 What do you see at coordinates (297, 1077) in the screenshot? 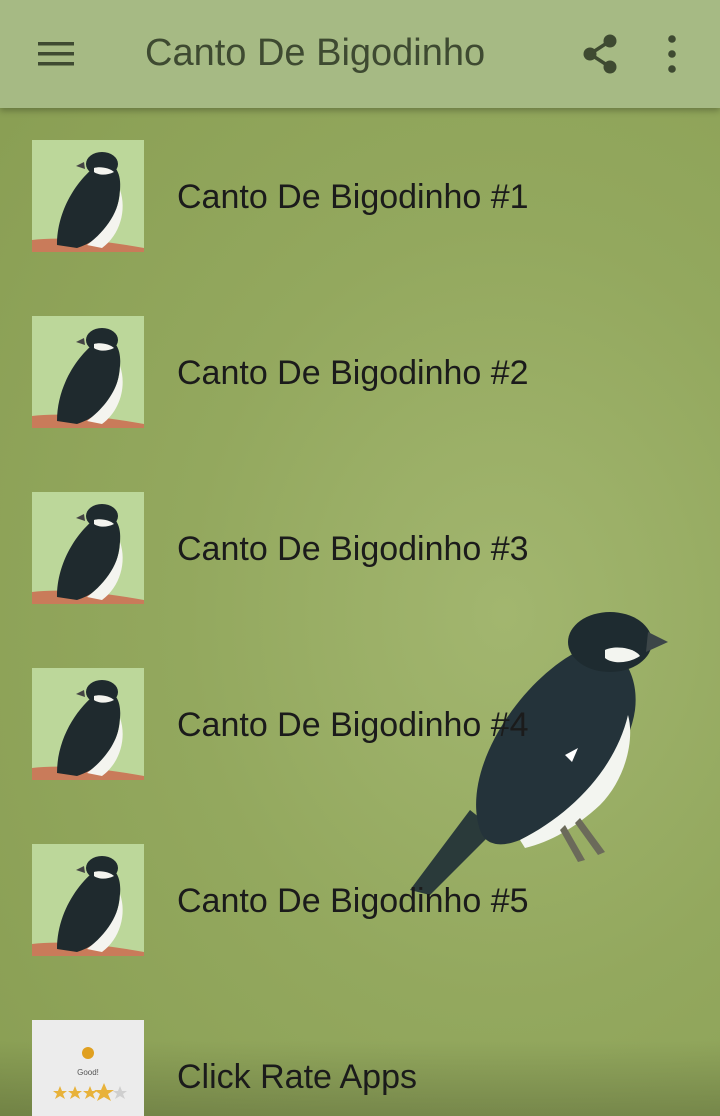
I see `item-label: Click Rate Apps` at bounding box center [297, 1077].